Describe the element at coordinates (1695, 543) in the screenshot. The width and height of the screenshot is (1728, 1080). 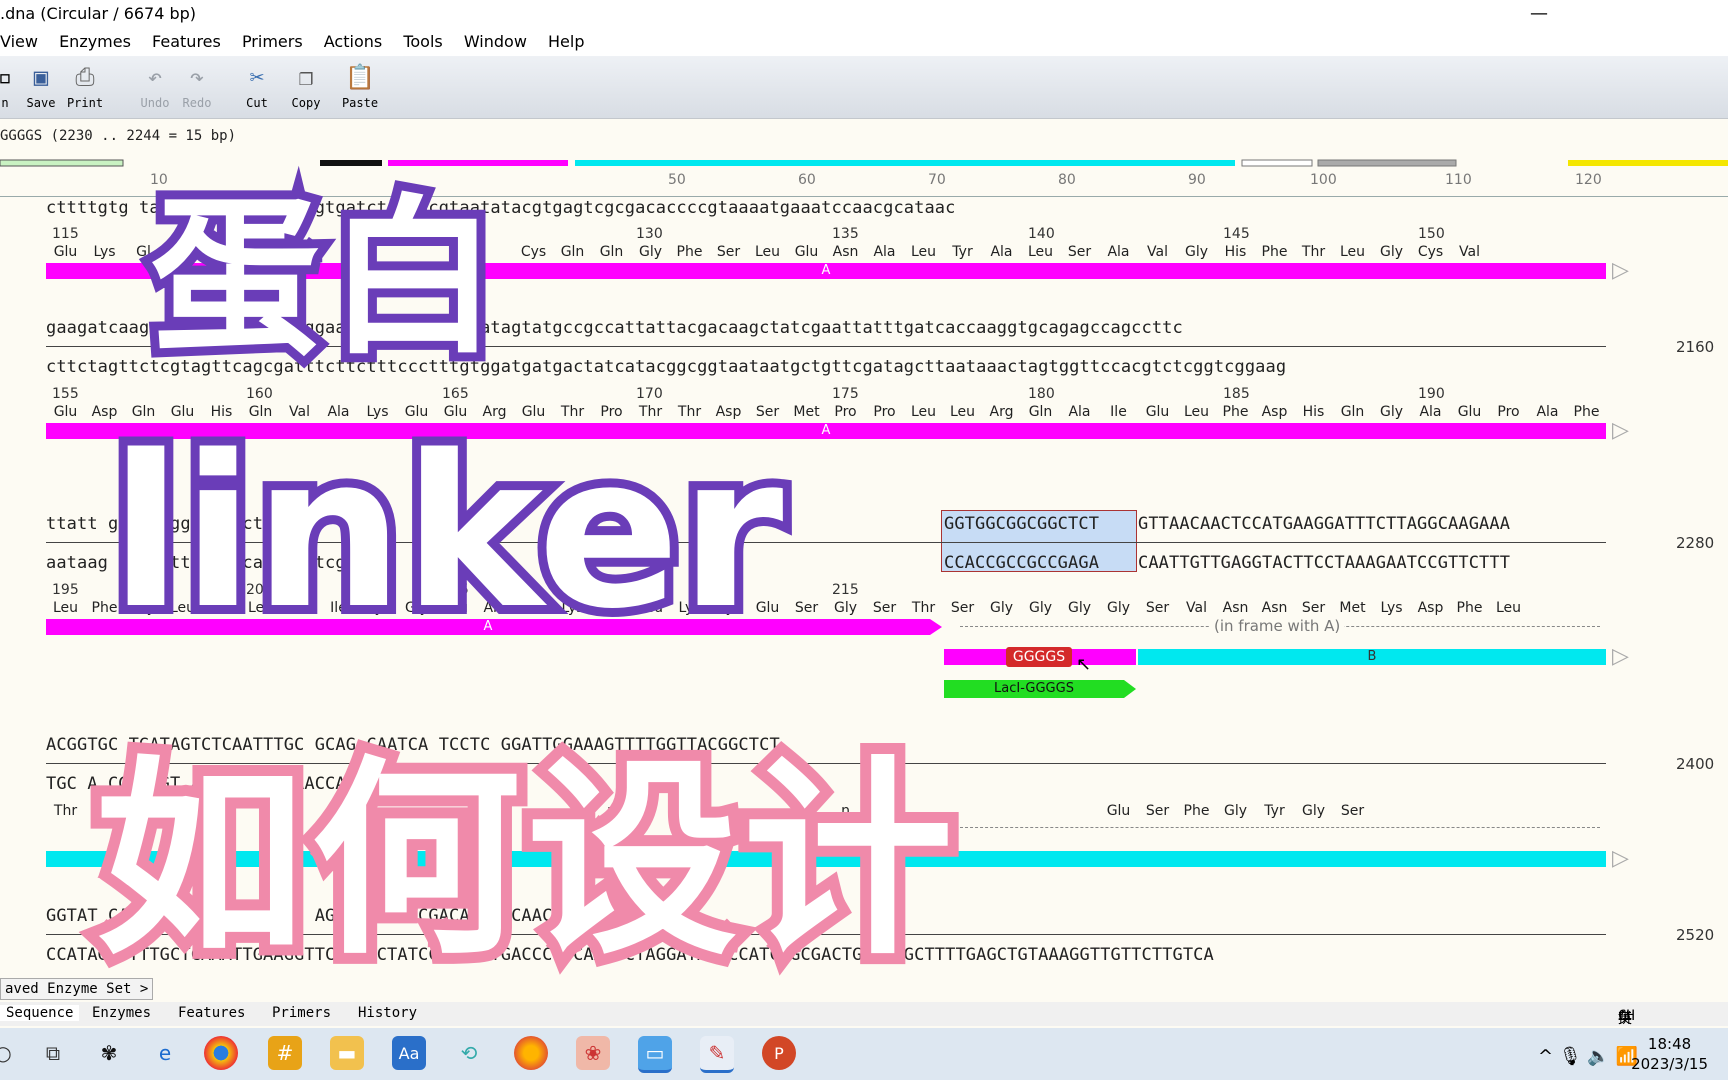
I see `bp-position: 2280` at that location.